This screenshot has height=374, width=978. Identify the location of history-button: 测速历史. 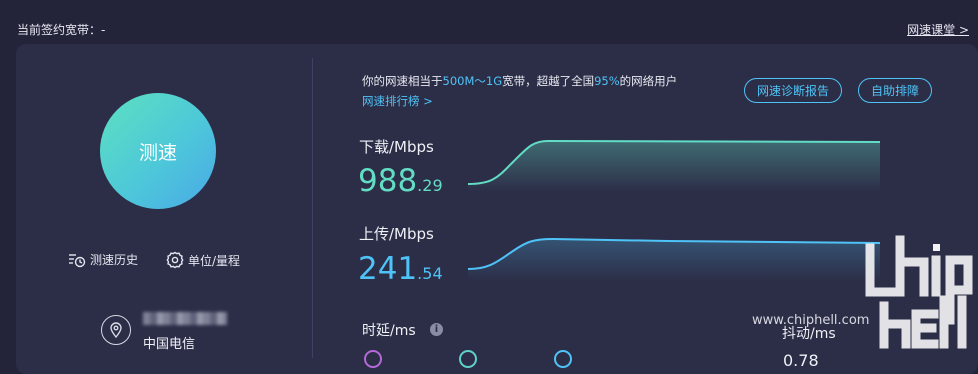
(103, 259).